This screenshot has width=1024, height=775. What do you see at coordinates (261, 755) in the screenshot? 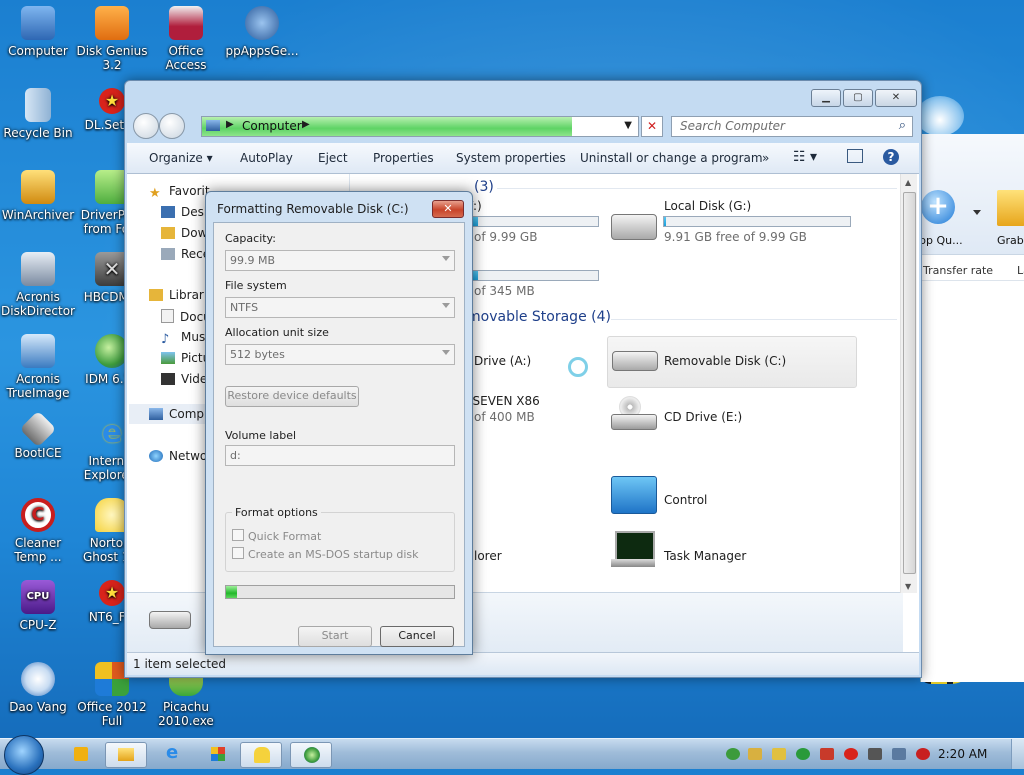
I see `ghost-taskbar-icon` at bounding box center [261, 755].